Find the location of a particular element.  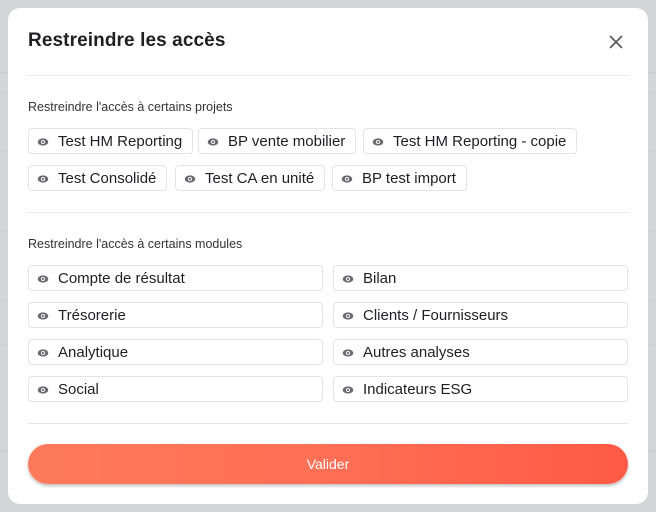

module-chip: Indicateurs ESG is located at coordinates (480, 389).